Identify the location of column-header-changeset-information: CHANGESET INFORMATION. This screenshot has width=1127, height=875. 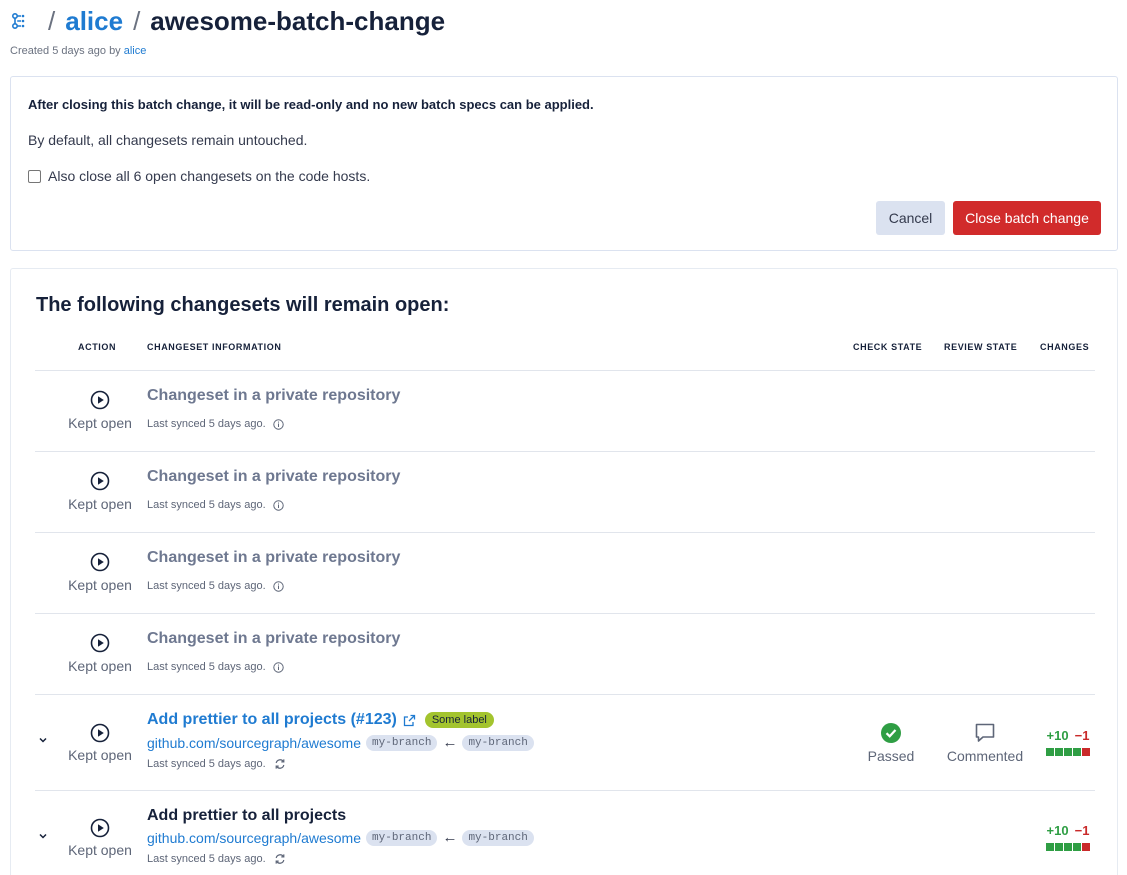
(214, 347).